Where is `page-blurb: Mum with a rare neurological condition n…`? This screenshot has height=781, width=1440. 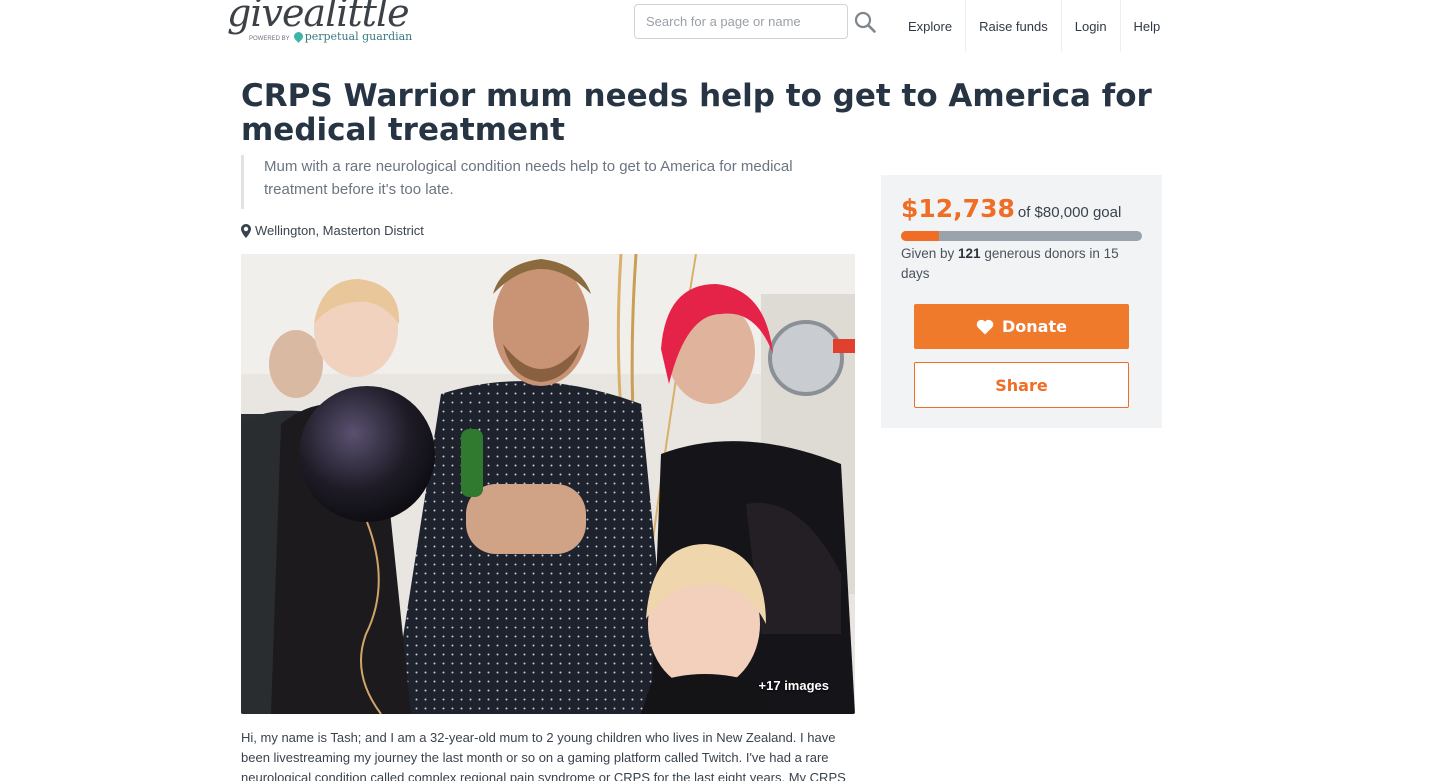 page-blurb: Mum with a rare neurological condition n… is located at coordinates (546, 182).